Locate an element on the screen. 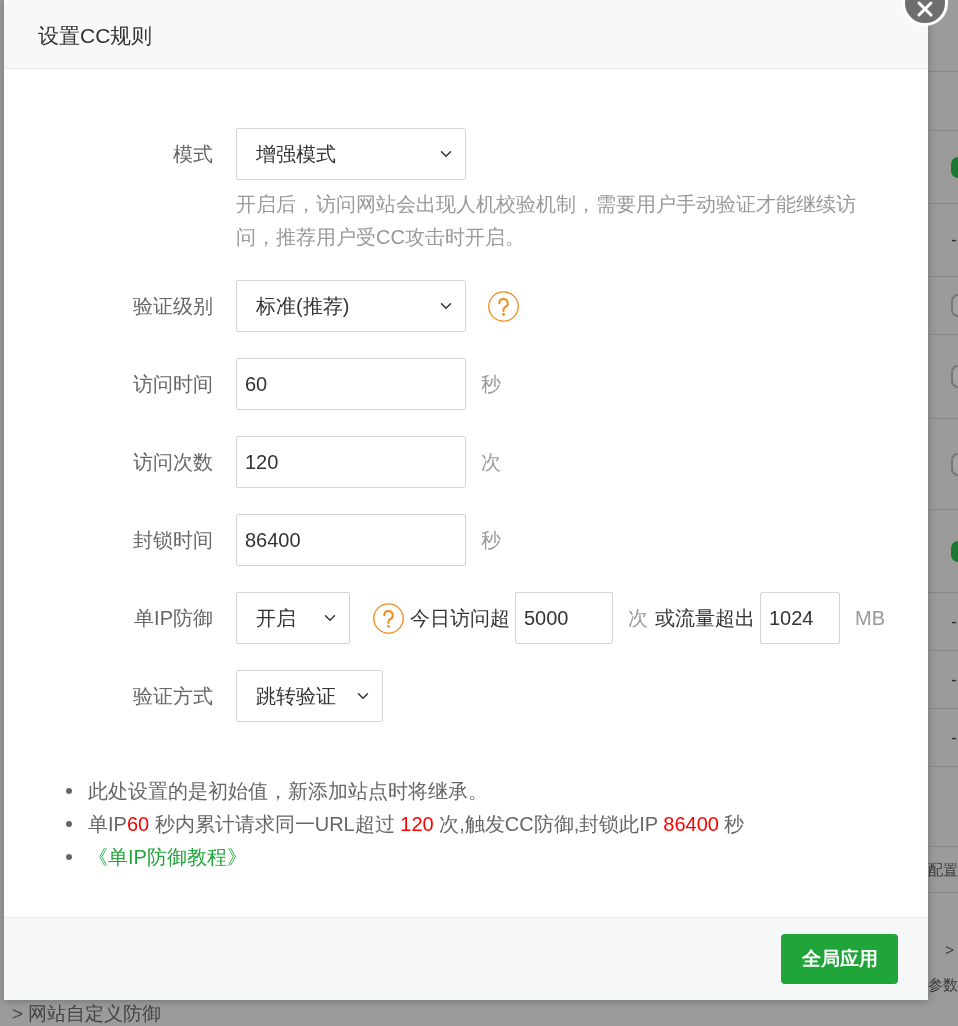  field-label: 验证级别 is located at coordinates (173, 306).